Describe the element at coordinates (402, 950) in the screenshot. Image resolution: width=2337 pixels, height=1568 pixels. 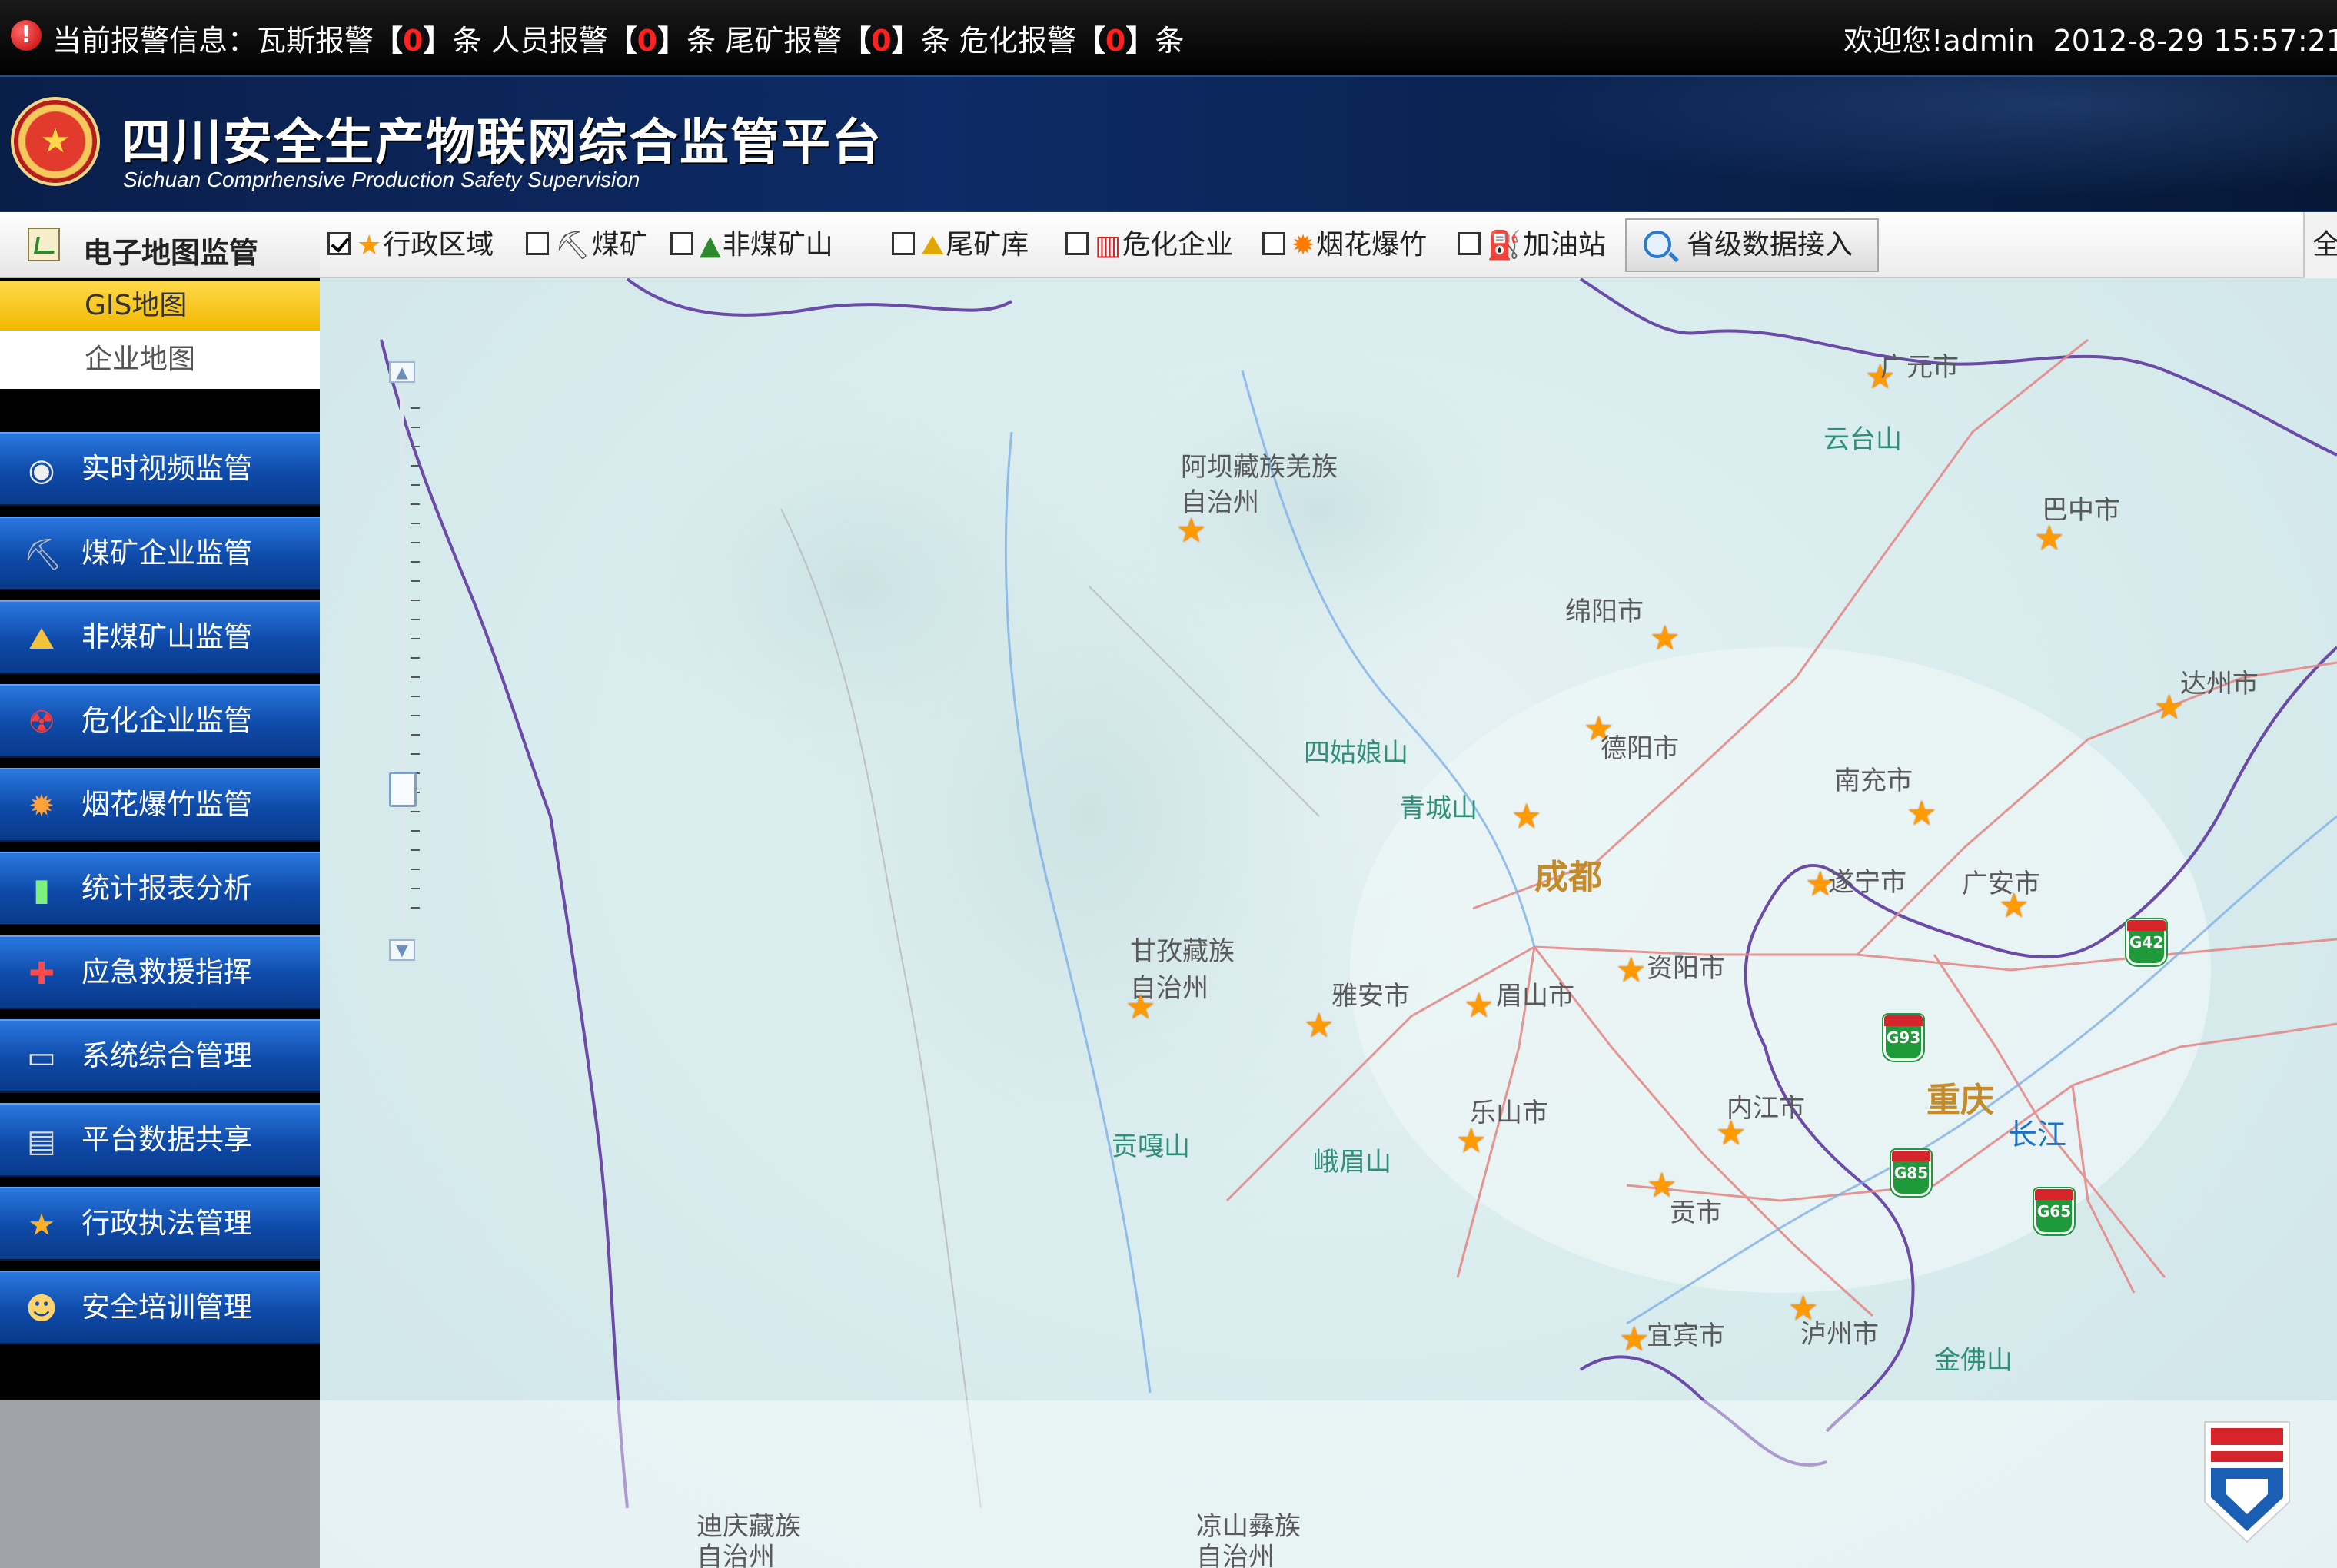
I see `zoom-out-button: ▼` at that location.